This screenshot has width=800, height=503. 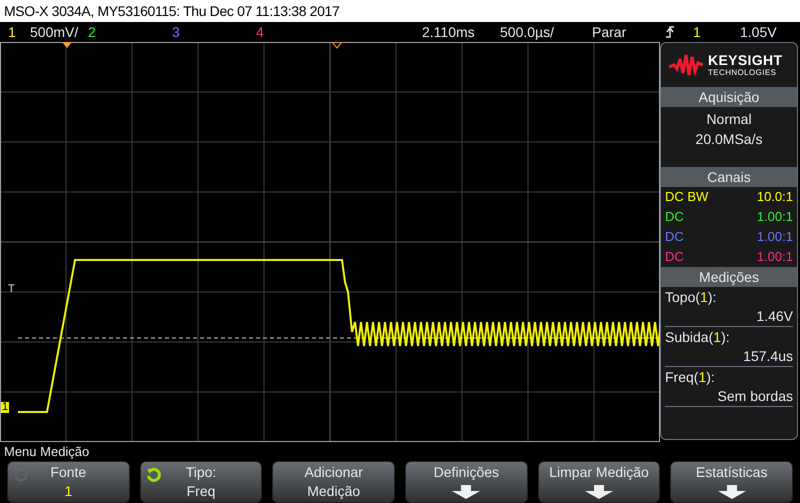 I want to click on channel-number: 4, so click(x=260, y=32).